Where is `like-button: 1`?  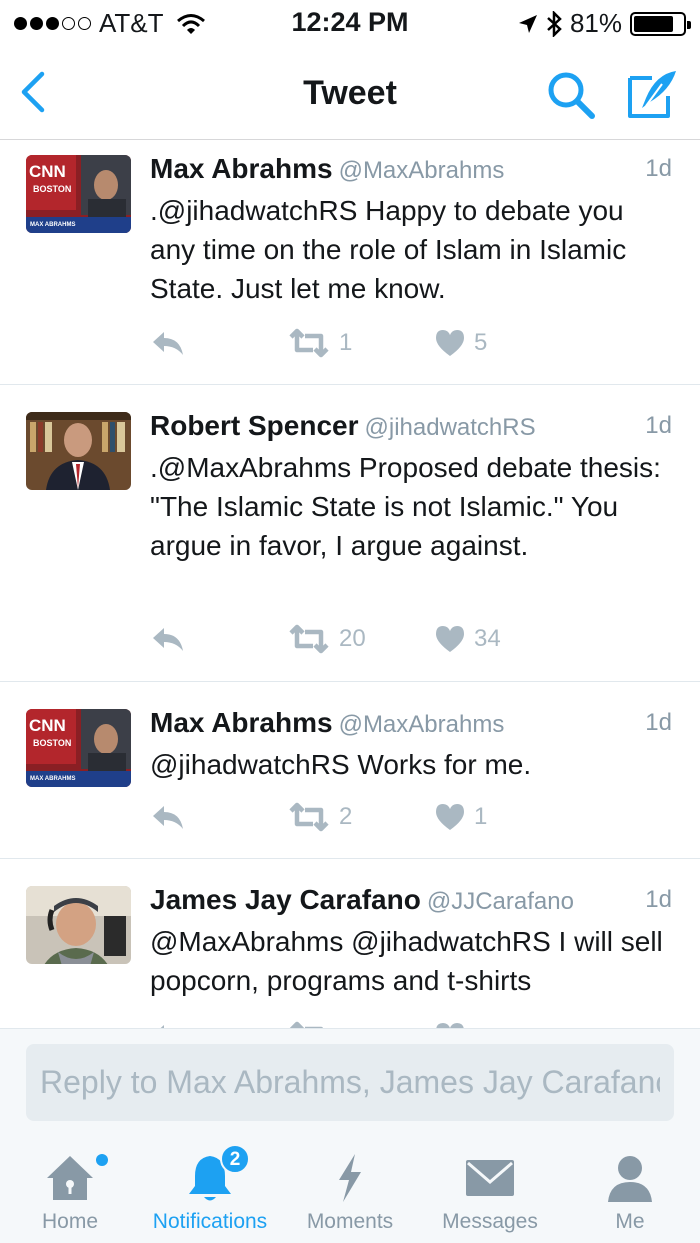
like-button: 1 is located at coordinates (460, 817).